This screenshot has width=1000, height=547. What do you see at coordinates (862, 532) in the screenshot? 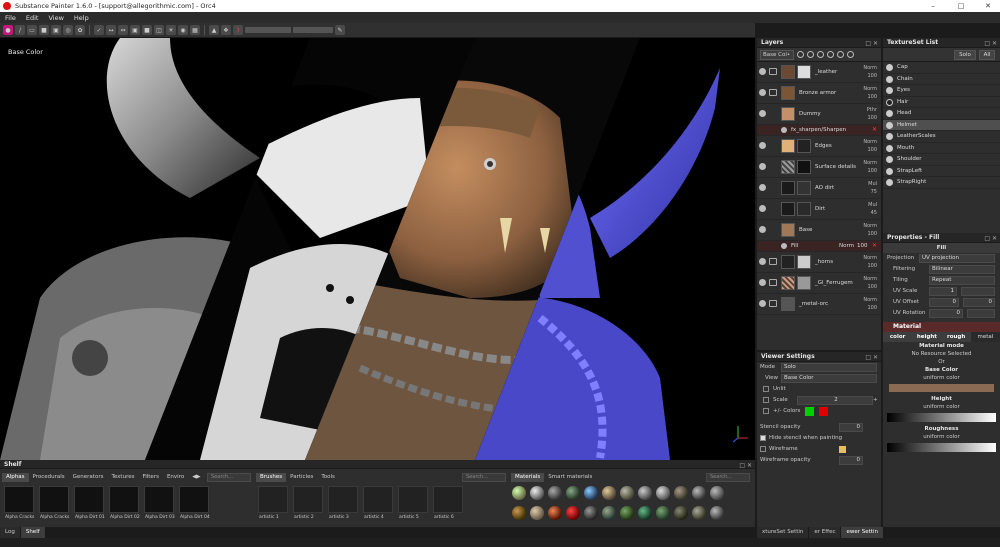
I see `tab-viewer-settings: ewer Settin` at bounding box center [862, 532].